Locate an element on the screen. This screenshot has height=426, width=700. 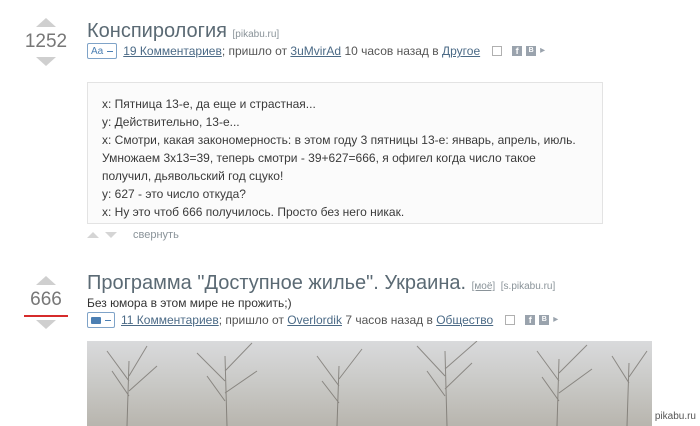
comment-upvote-icon is located at coordinates (93, 235).